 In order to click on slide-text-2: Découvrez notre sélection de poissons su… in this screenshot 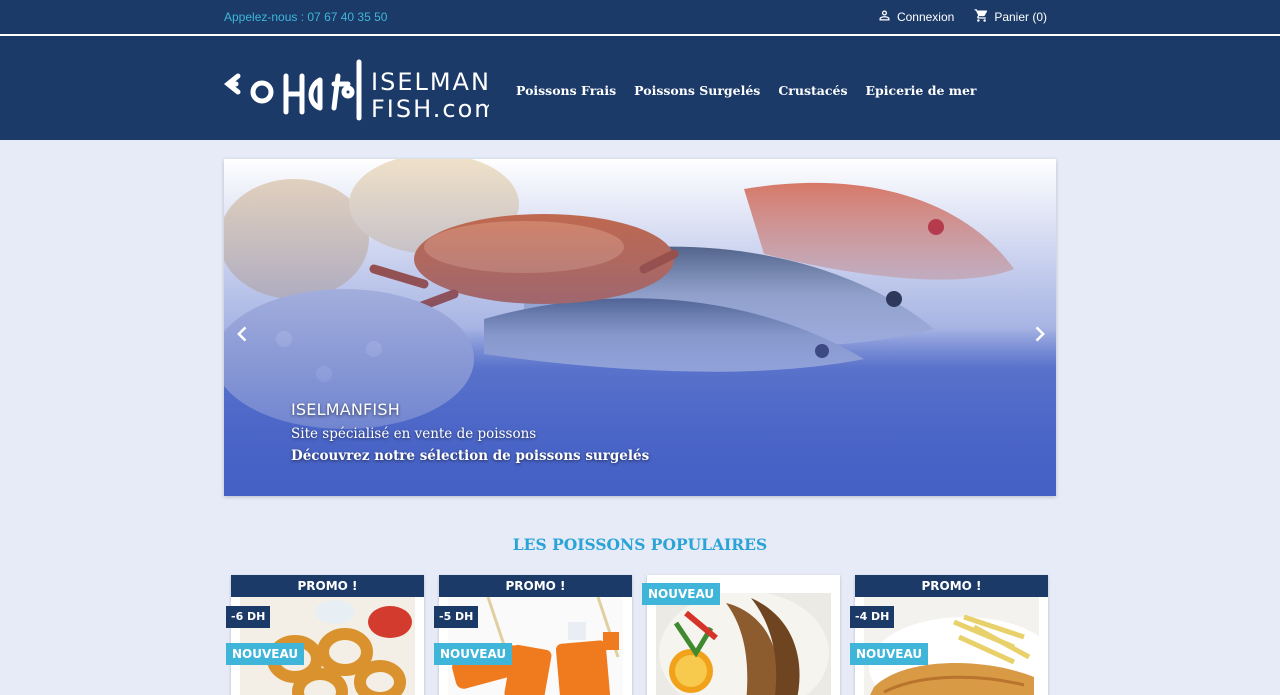, I will do `click(470, 456)`.